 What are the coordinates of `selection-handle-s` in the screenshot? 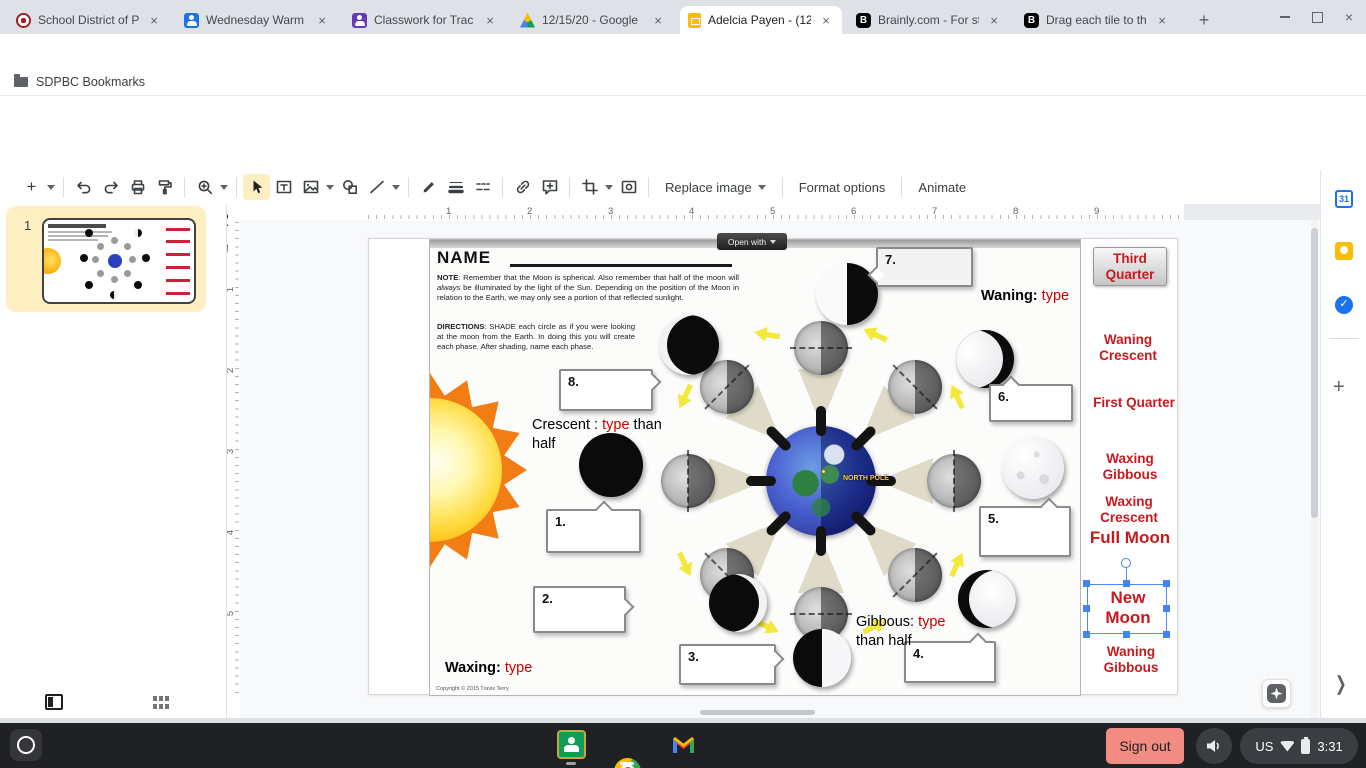 It's located at (1126, 634).